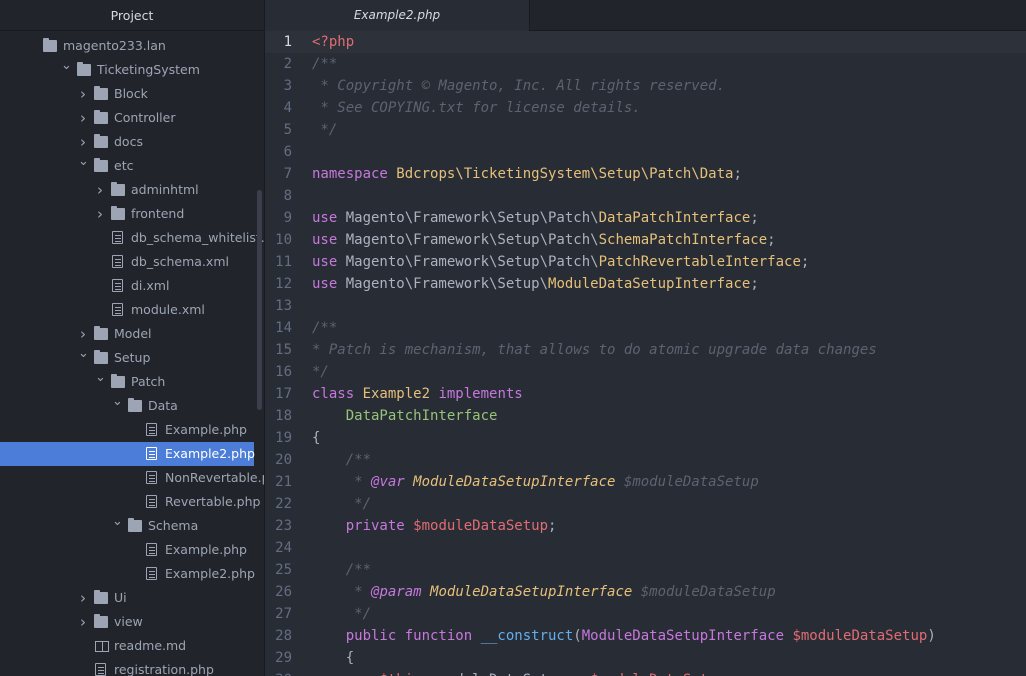  Describe the element at coordinates (645, 438) in the screenshot. I see `code-line: 19 {` at that location.